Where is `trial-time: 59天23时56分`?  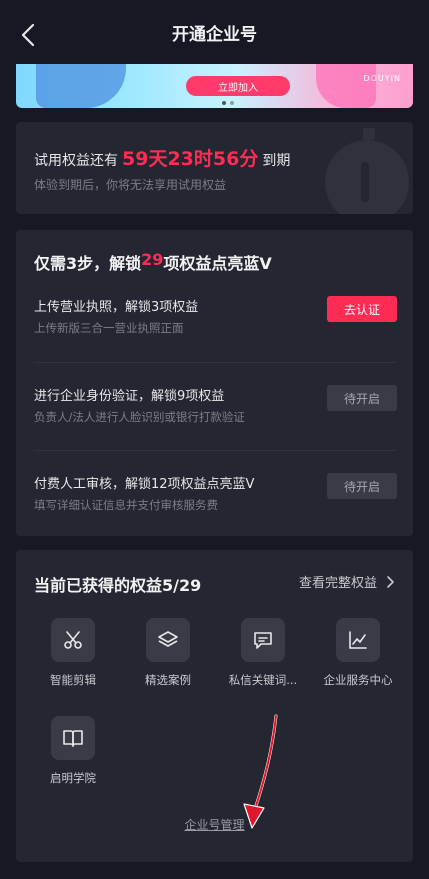
trial-time: 59天23时56分 is located at coordinates (190, 159).